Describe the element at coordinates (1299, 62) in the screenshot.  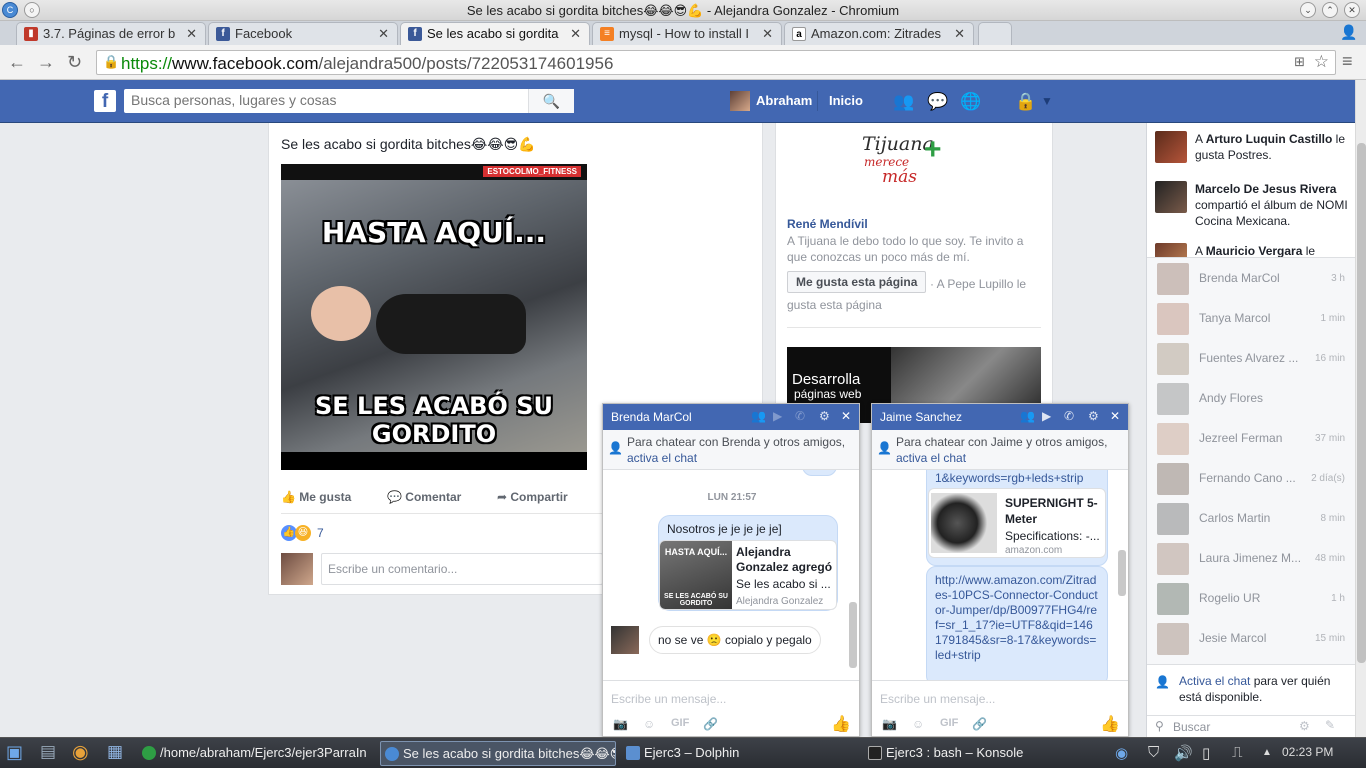
I see `translate-icon: ⊞` at that location.